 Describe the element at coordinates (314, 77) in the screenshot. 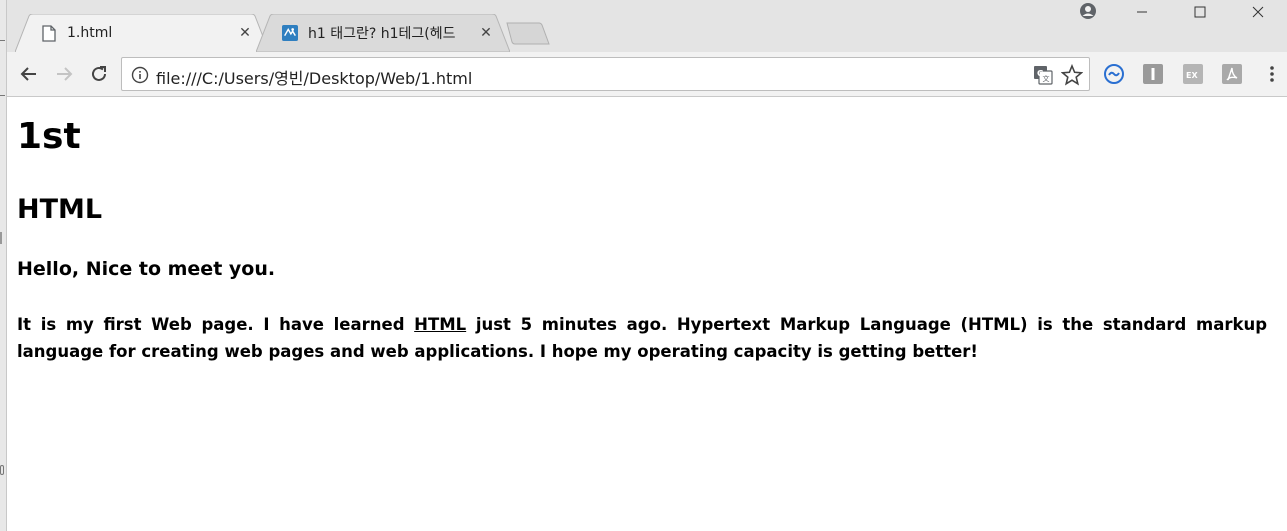

I see `address-text: file:///C:/Users/영빈/Desktop/Web/1.html` at that location.